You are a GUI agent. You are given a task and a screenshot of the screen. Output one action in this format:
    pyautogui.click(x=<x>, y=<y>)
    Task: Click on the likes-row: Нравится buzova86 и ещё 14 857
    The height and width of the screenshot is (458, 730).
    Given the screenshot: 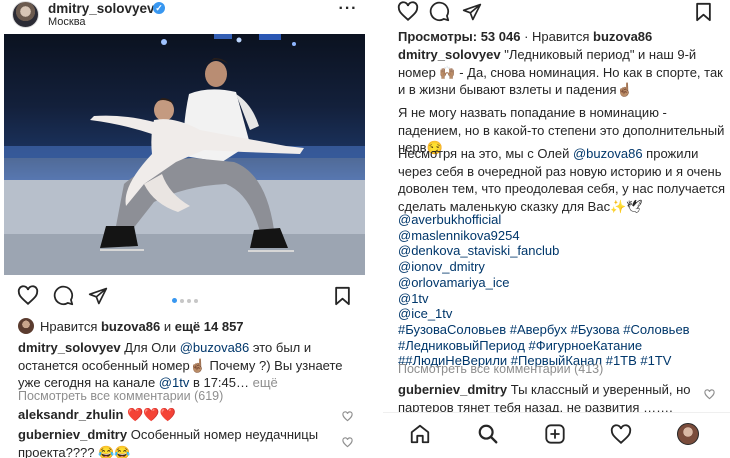 What is the action you would take?
    pyautogui.click(x=188, y=327)
    